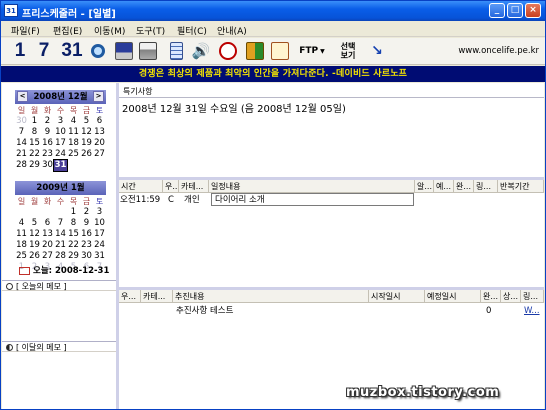 The width and height of the screenshot is (546, 410). Describe the element at coordinates (280, 51) in the screenshot. I see `edit-button` at that location.